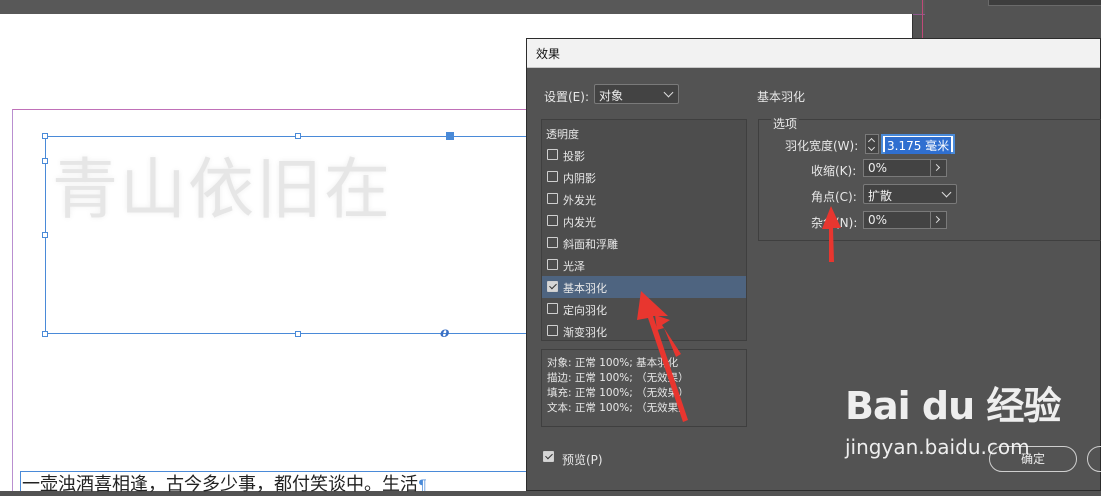 This screenshot has height=496, width=1101. I want to click on noise-input: 0%, so click(905, 220).